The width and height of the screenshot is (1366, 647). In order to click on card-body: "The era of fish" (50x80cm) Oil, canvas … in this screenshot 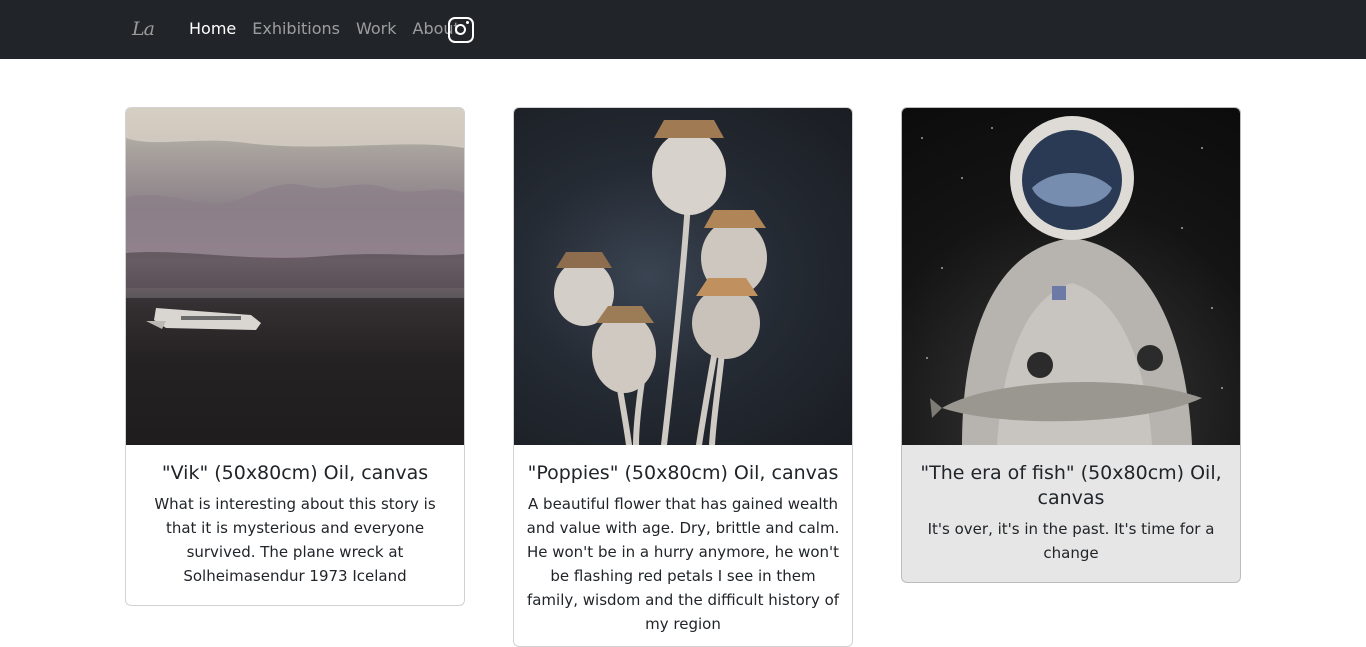, I will do `click(1071, 513)`.